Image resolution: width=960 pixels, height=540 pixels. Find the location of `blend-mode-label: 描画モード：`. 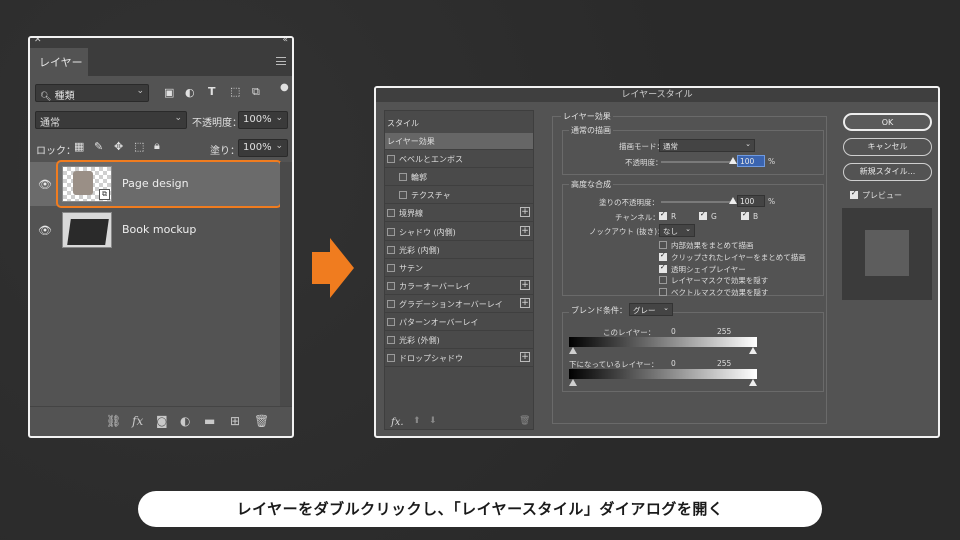

blend-mode-label: 描画モード： is located at coordinates (641, 146).